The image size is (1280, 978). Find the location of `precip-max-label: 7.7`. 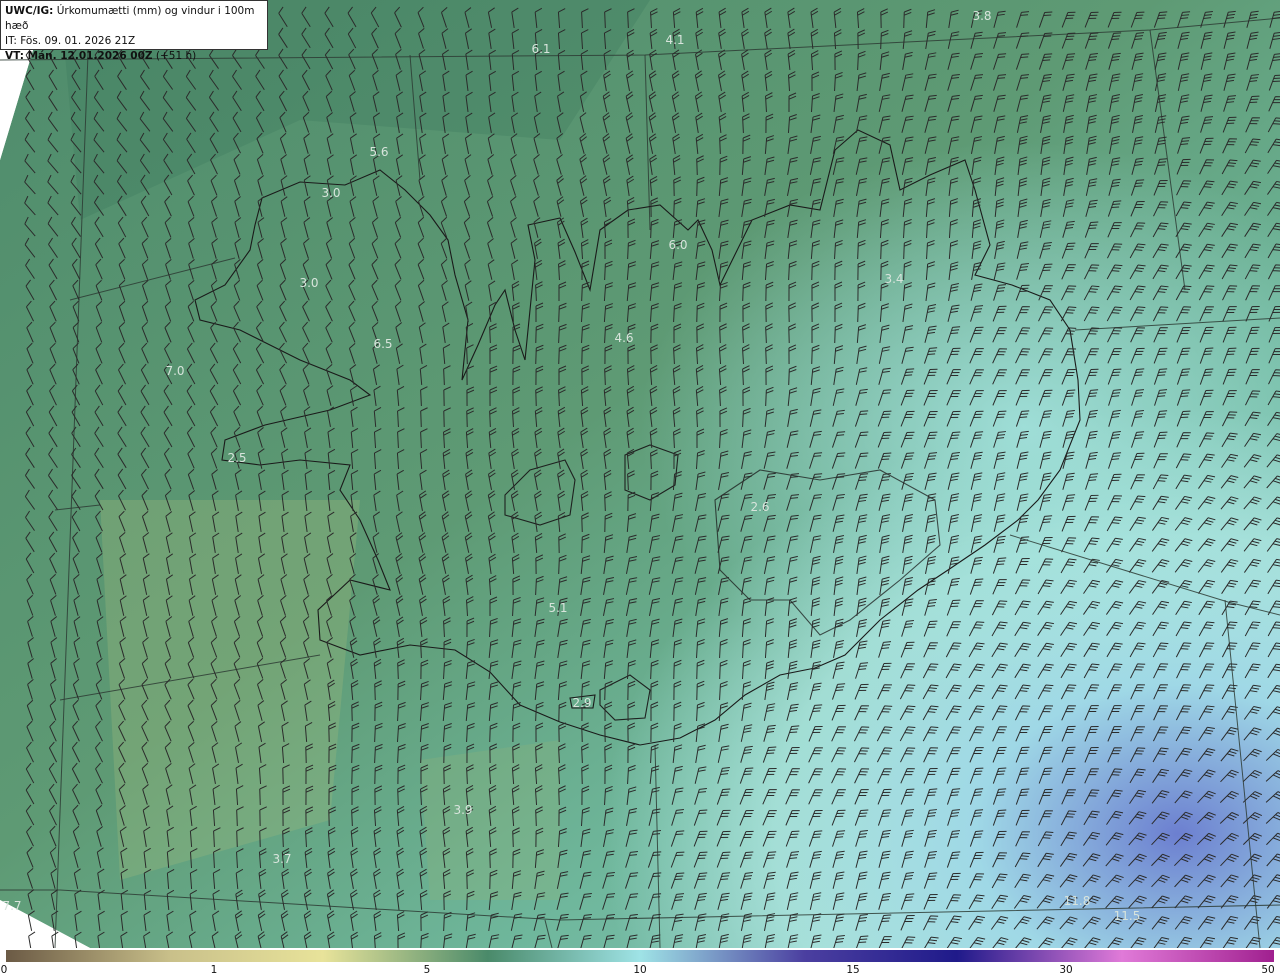

precip-max-label: 7.7 is located at coordinates (12, 906).